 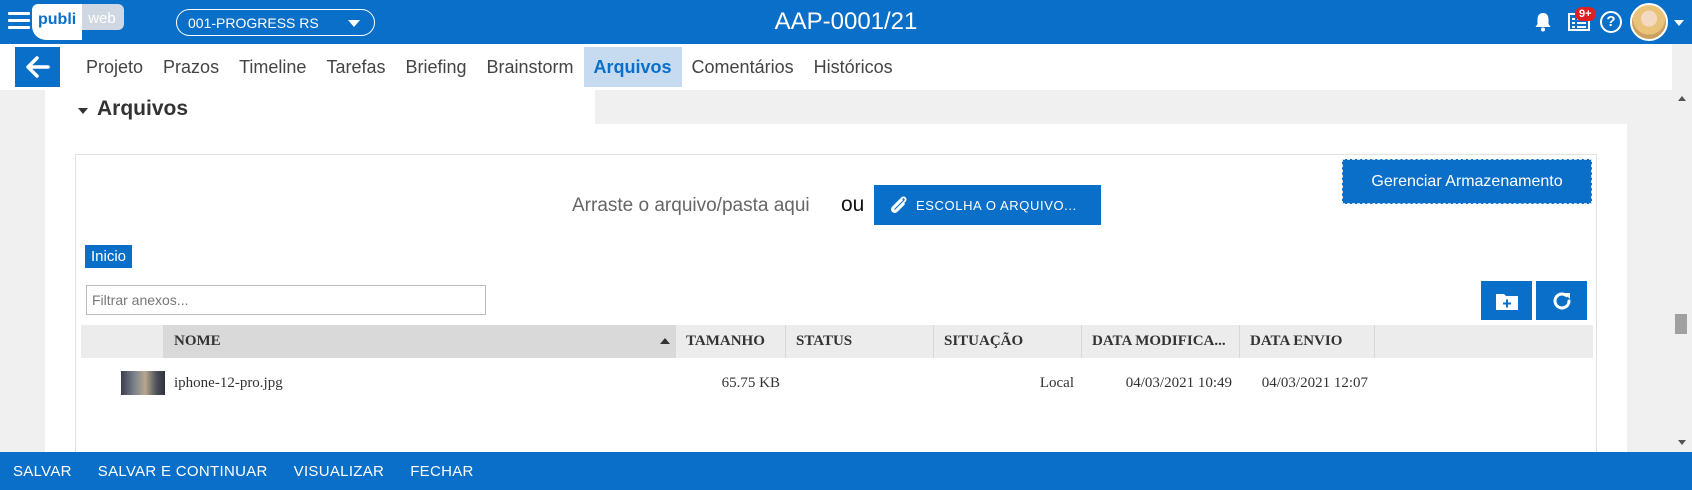 I want to click on notification-badge: 9+, so click(x=1585, y=14).